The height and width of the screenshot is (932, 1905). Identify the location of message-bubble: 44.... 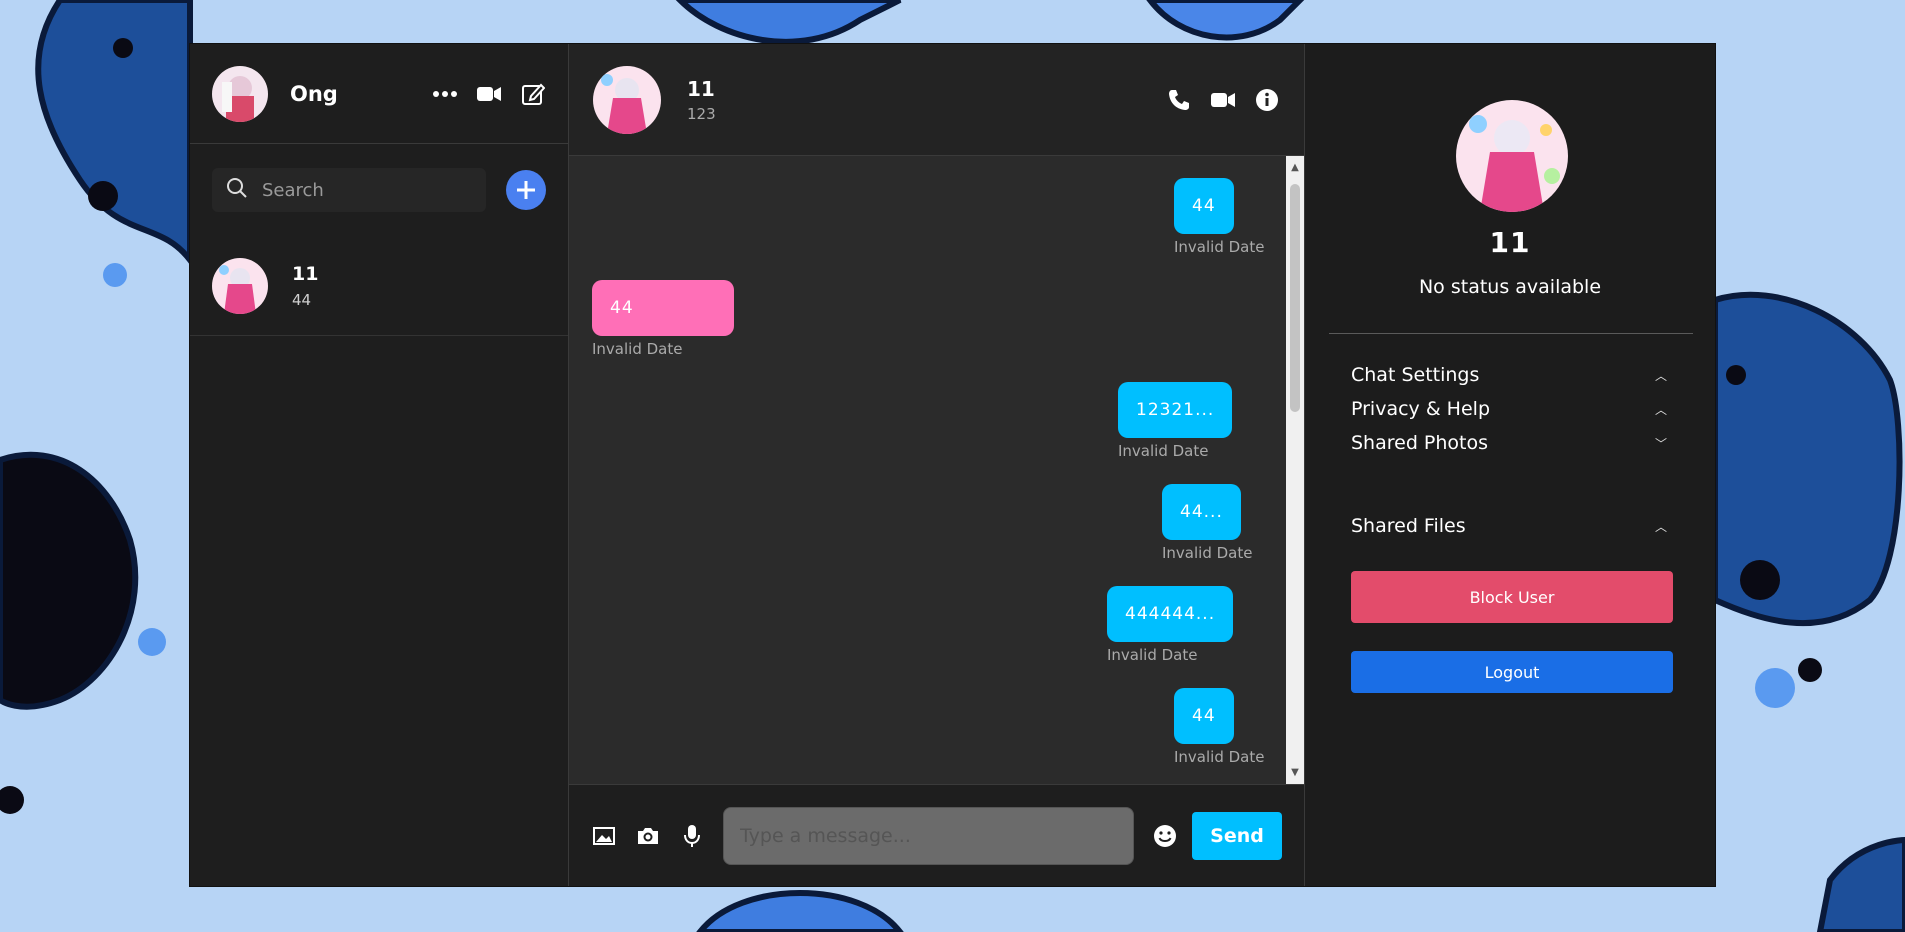
(1201, 512).